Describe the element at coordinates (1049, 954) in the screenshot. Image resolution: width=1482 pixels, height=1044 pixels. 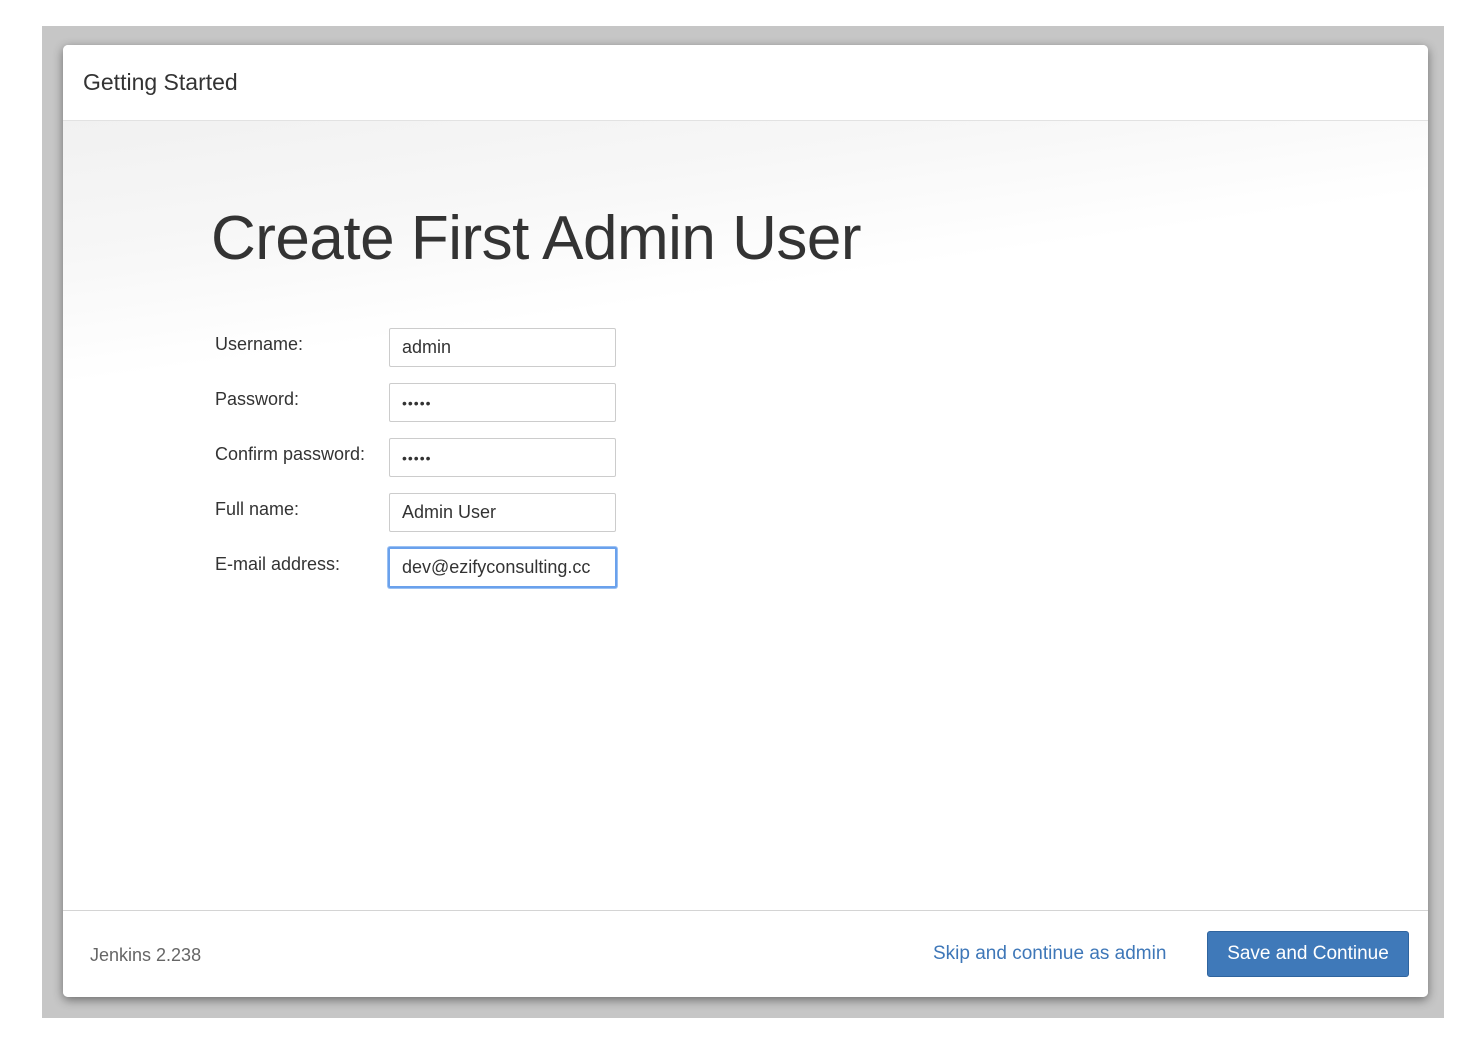
I see `skip-continue-link: Skip and continue as admin` at that location.